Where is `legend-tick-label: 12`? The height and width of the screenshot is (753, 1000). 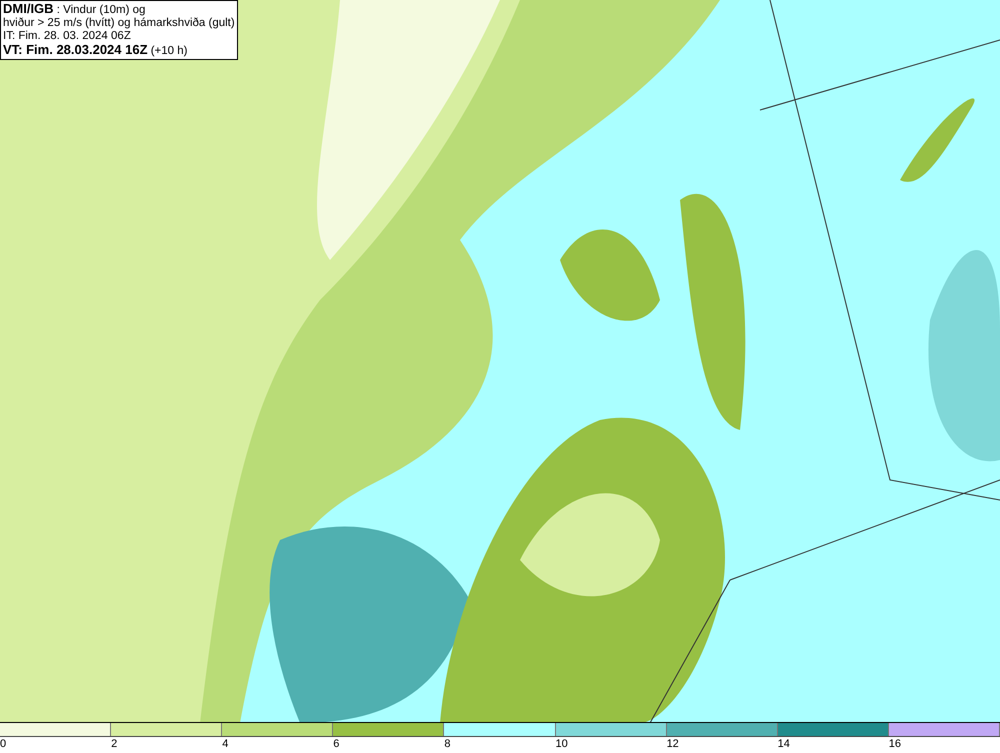 legend-tick-label: 12 is located at coordinates (673, 744).